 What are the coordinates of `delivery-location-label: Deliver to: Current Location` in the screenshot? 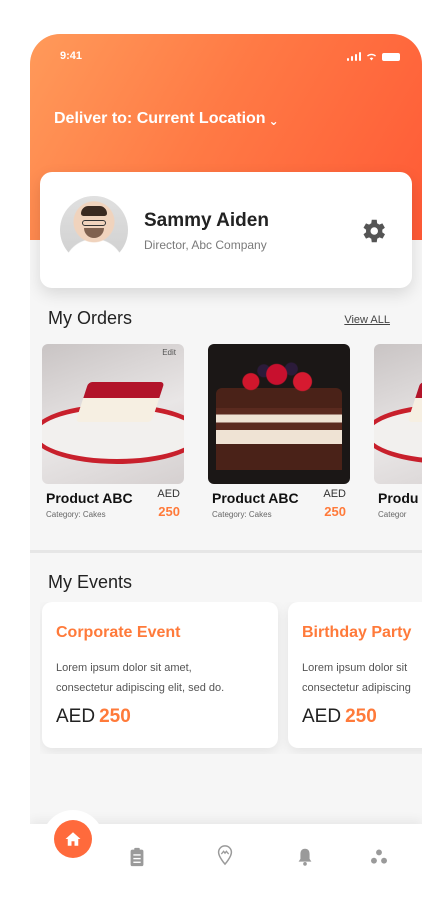 It's located at (160, 118).